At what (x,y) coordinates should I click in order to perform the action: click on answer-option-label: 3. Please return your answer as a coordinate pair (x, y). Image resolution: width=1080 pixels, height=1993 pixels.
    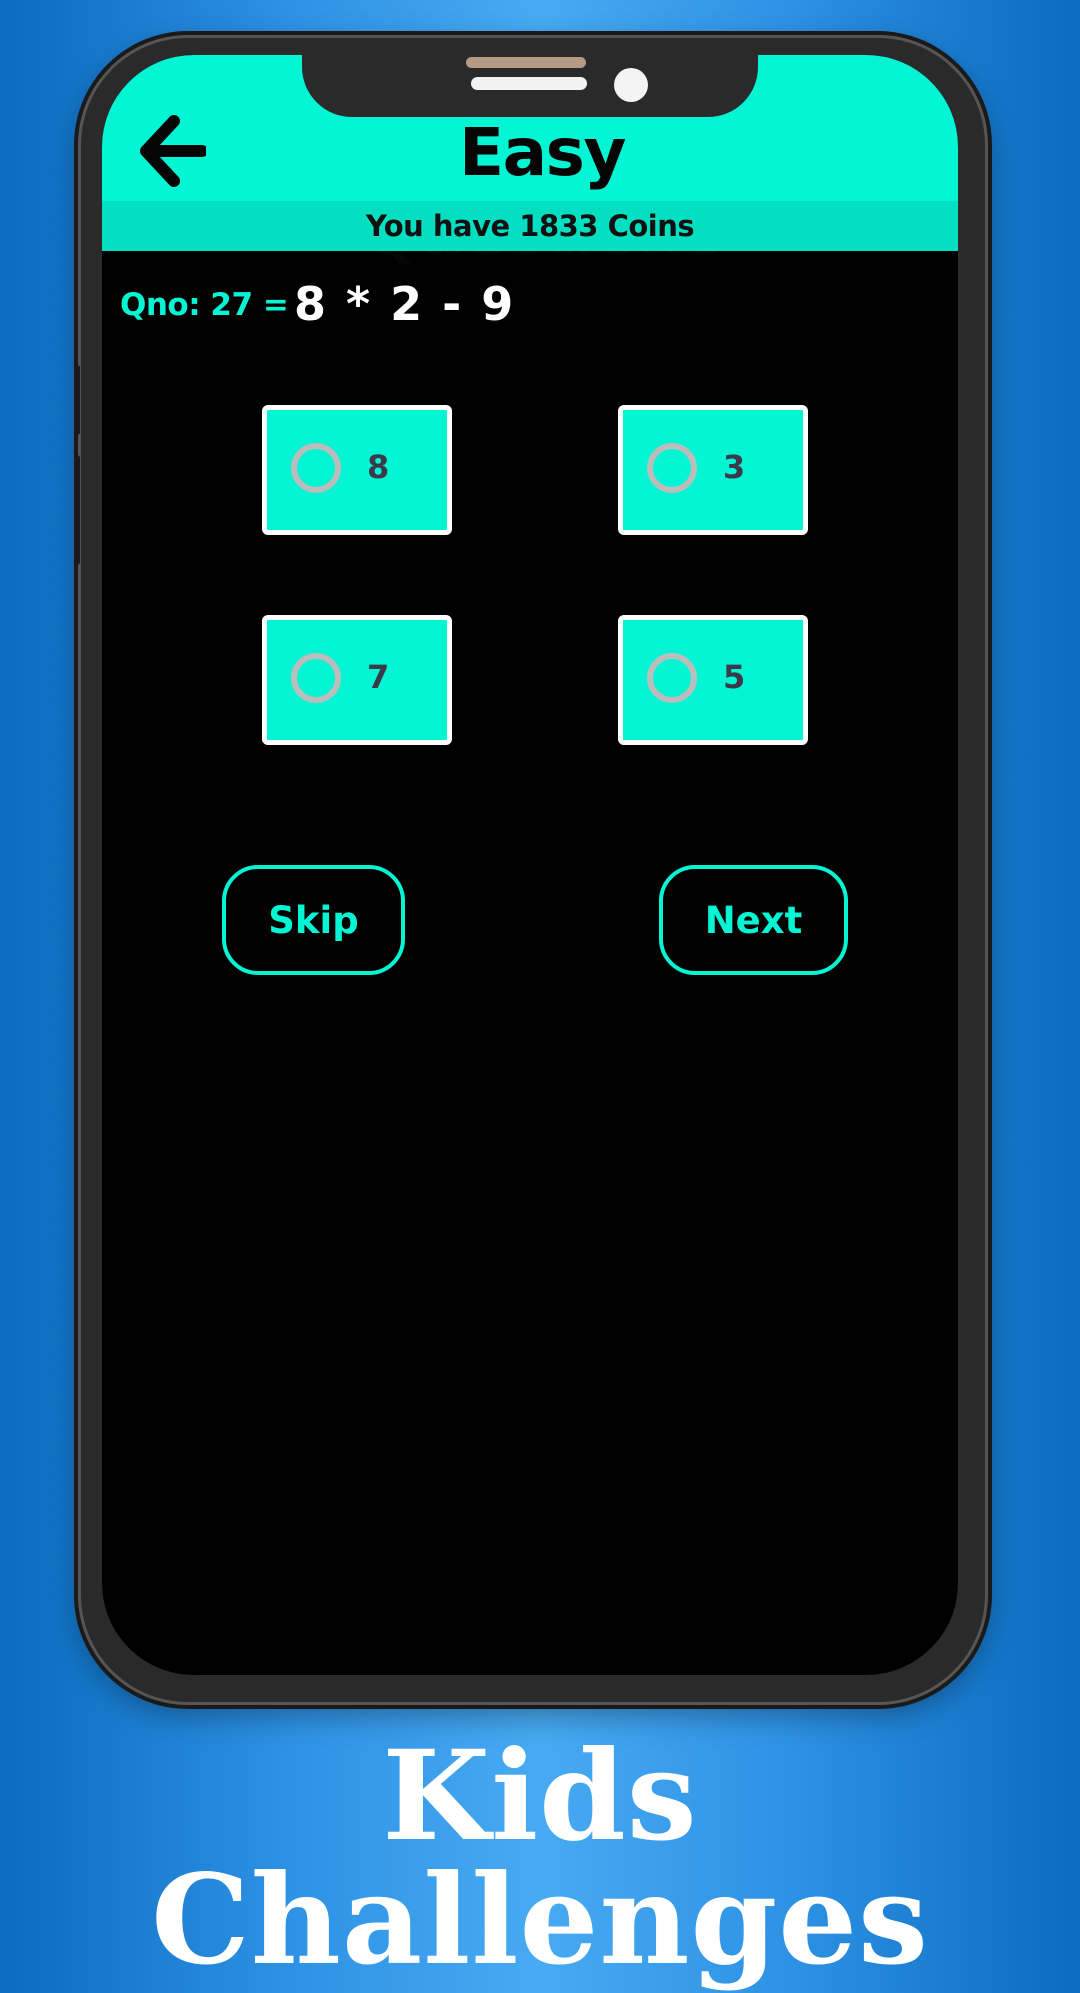
    Looking at the image, I should click on (734, 467).